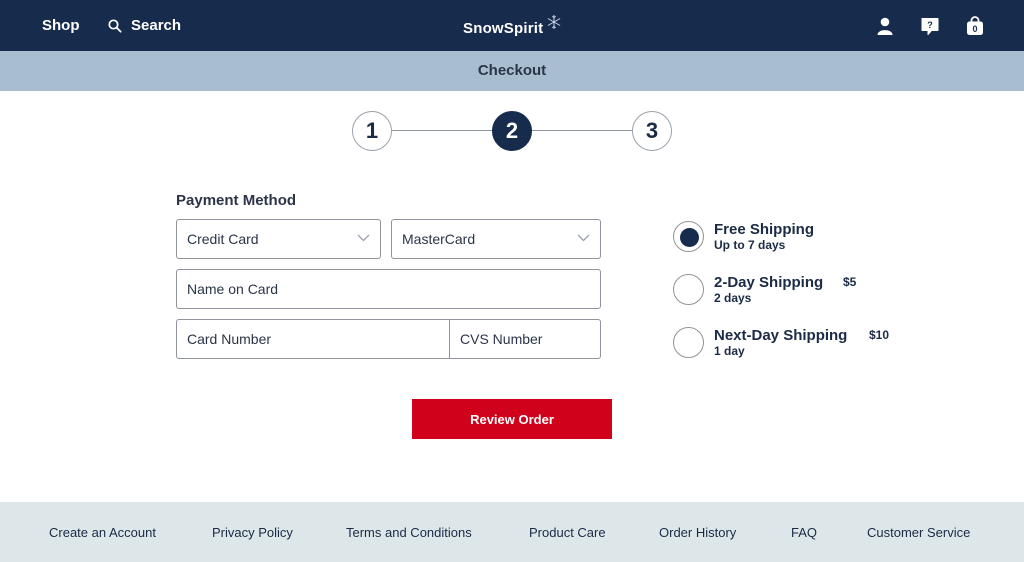 This screenshot has height=562, width=1024. What do you see at coordinates (750, 245) in the screenshot?
I see `shipping-option-detail: Up to 7 days` at bounding box center [750, 245].